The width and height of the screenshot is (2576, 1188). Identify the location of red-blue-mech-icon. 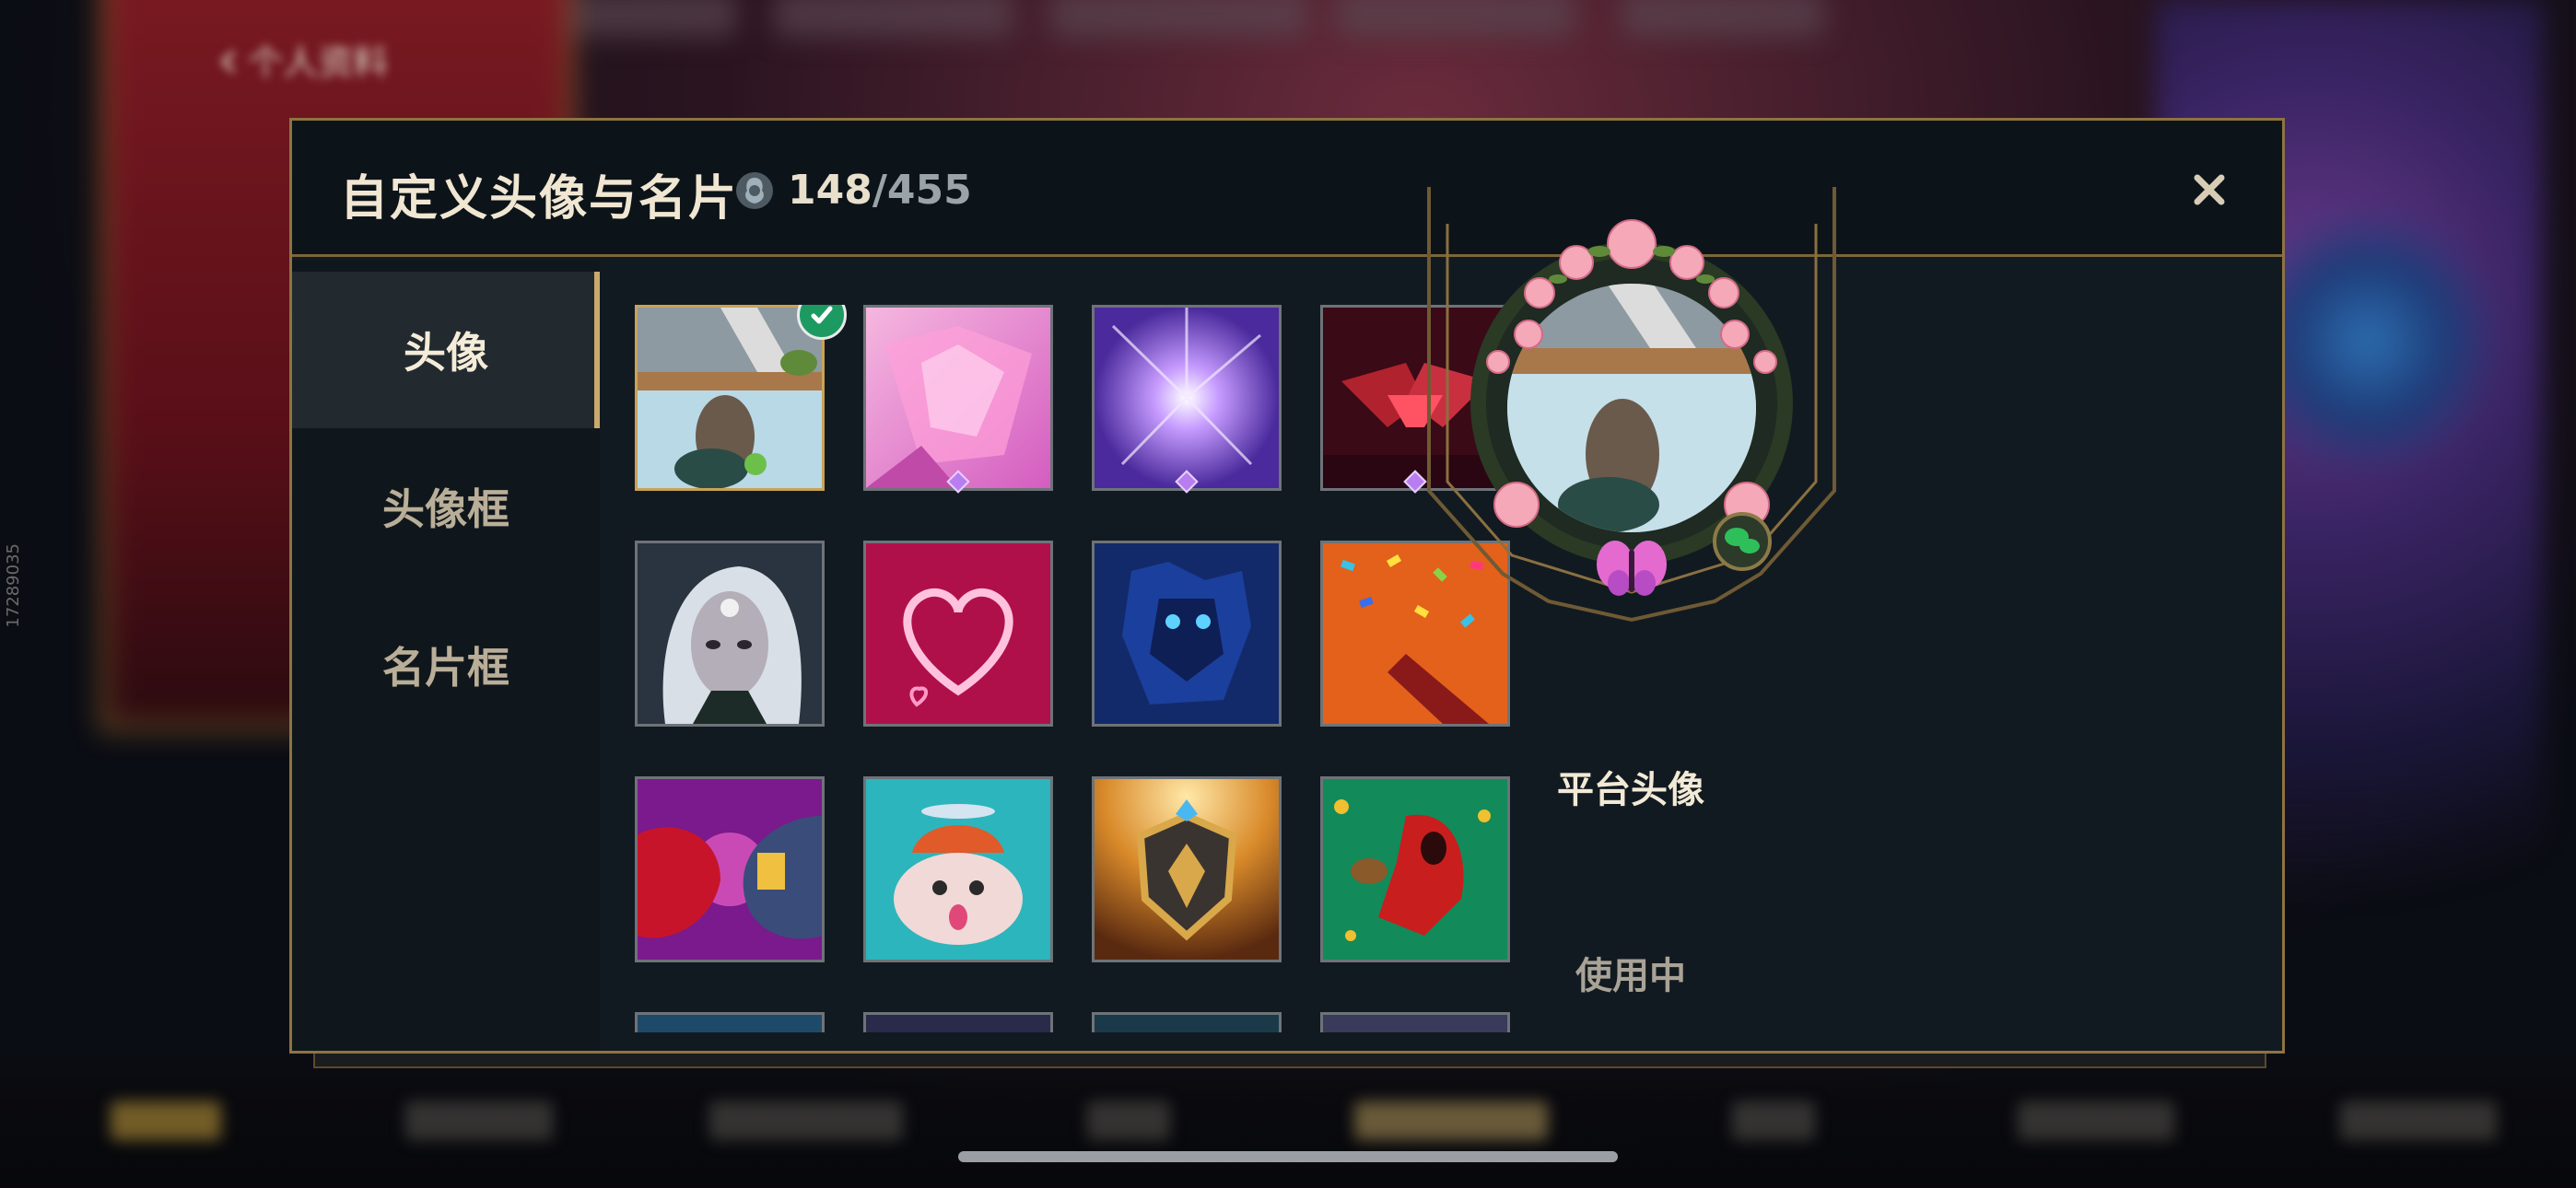
(730, 869).